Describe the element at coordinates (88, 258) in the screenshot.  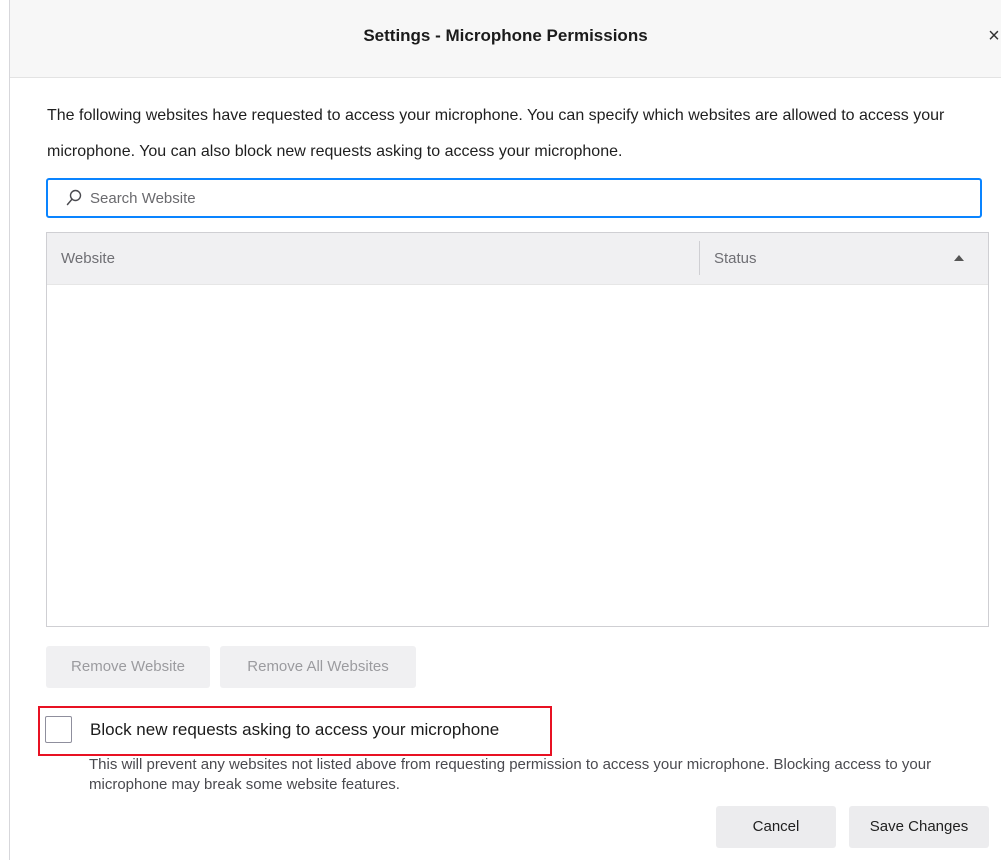
I see `column-header-website-label: Website` at that location.